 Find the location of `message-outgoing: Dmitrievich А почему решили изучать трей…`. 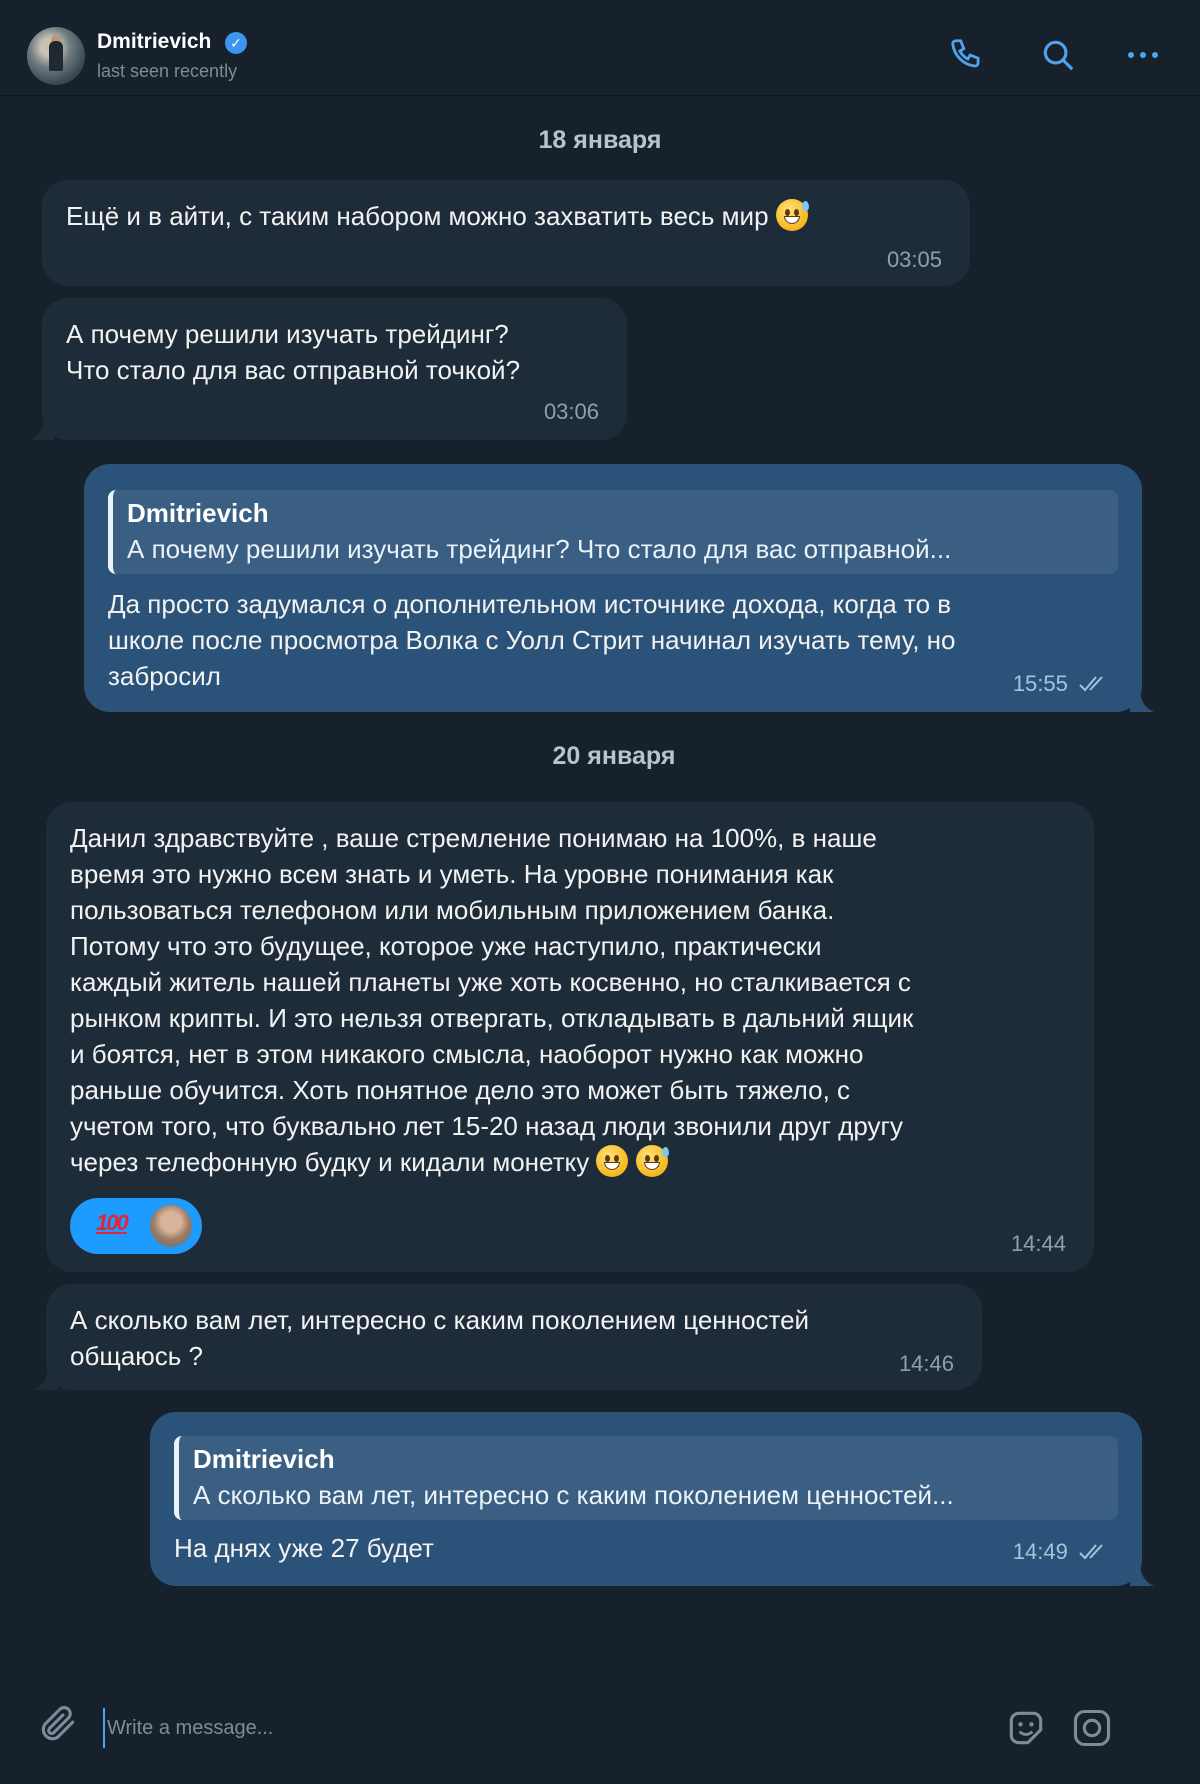

message-outgoing: Dmitrievich А почему решили изучать трей… is located at coordinates (613, 588).